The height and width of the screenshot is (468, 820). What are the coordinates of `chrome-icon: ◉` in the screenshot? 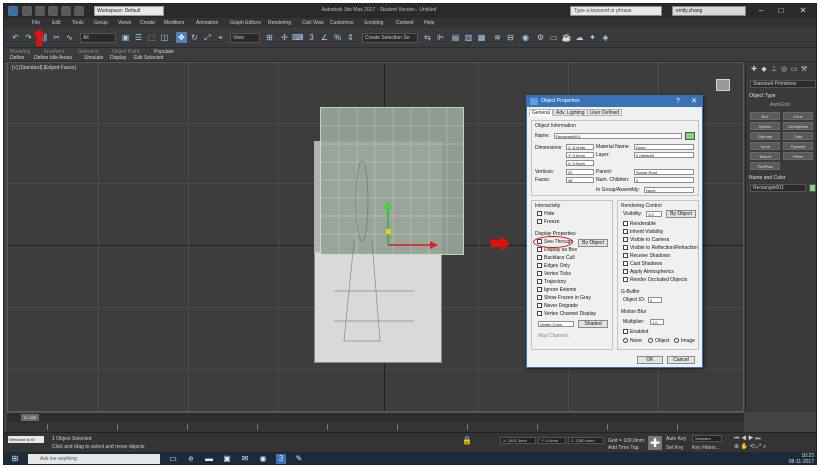 It's located at (263, 459).